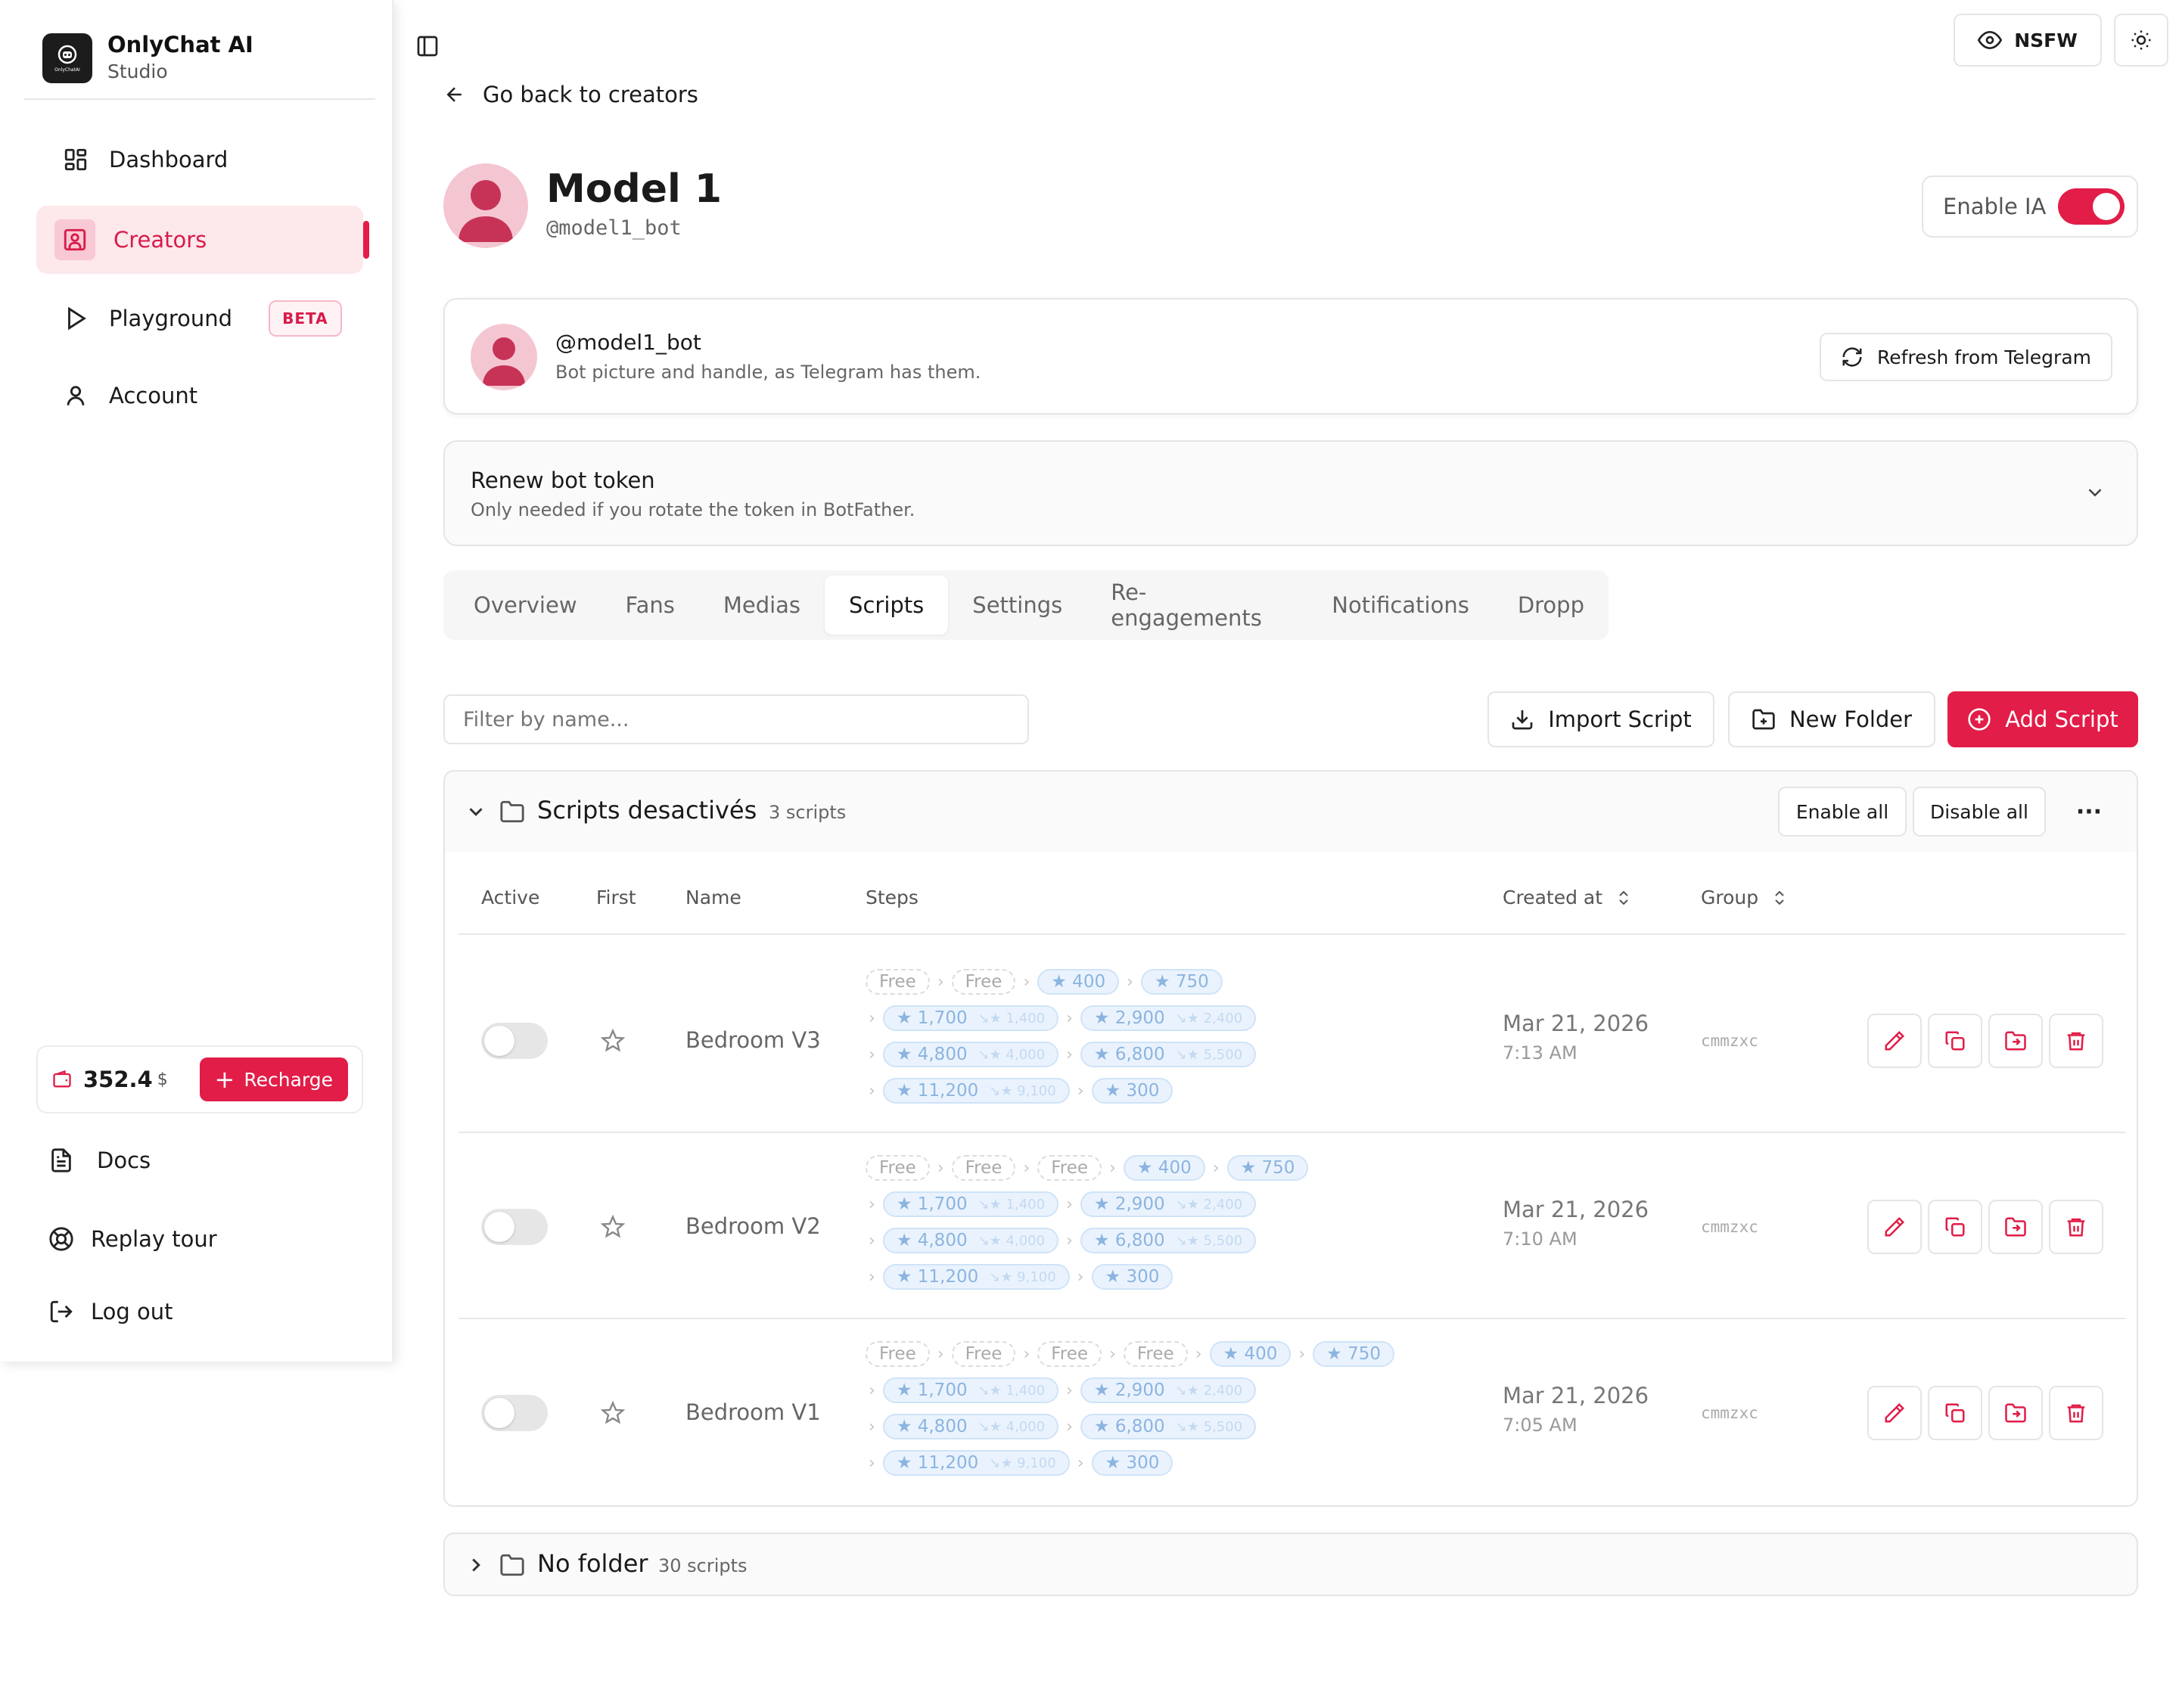 Image resolution: width=2179 pixels, height=1708 pixels. I want to click on steps-line: › ★ 11,200 ↘★ 9,100 › ★ 300, so click(1168, 1277).